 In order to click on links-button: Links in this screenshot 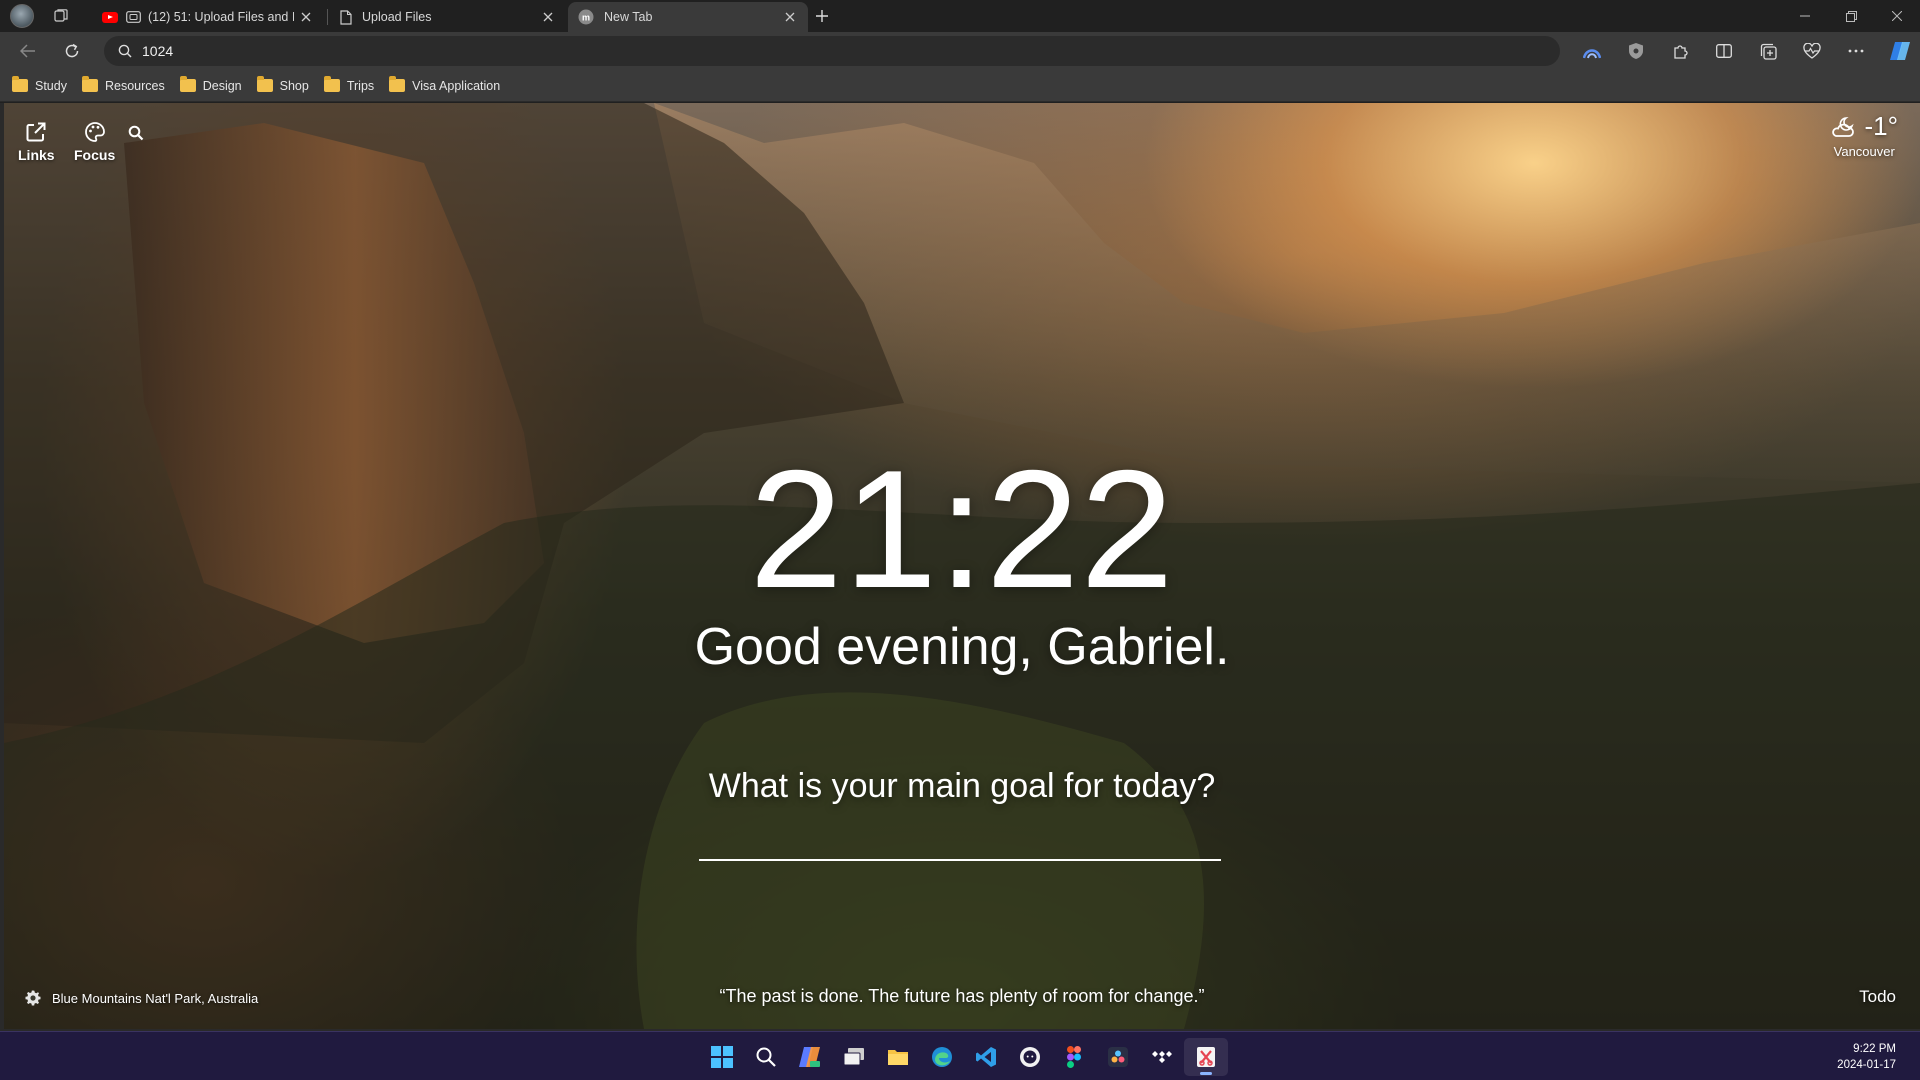, I will do `click(36, 142)`.